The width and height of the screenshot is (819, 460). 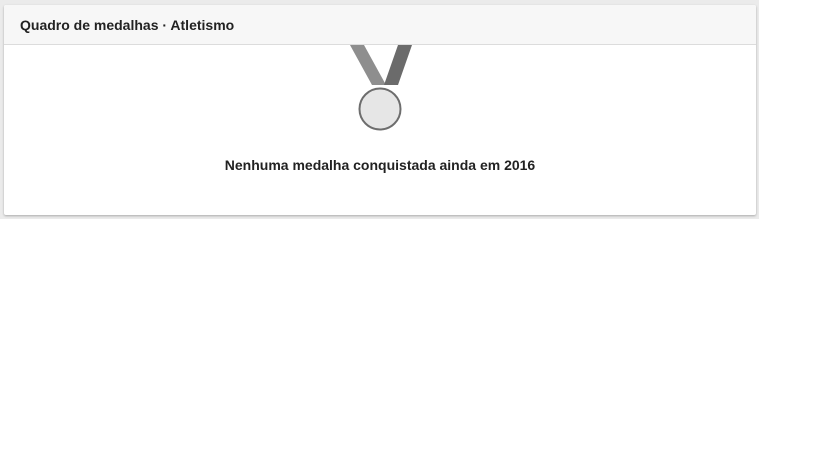 I want to click on card-header: Quadro de medalhas · Atletismo, so click(x=380, y=25).